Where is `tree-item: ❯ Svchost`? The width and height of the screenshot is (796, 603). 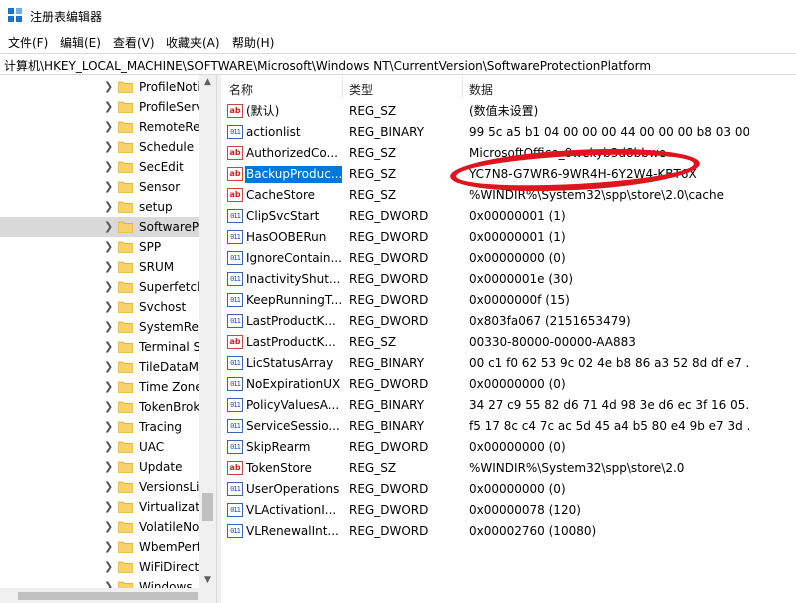
tree-item: ❯ Svchost is located at coordinates (100, 307).